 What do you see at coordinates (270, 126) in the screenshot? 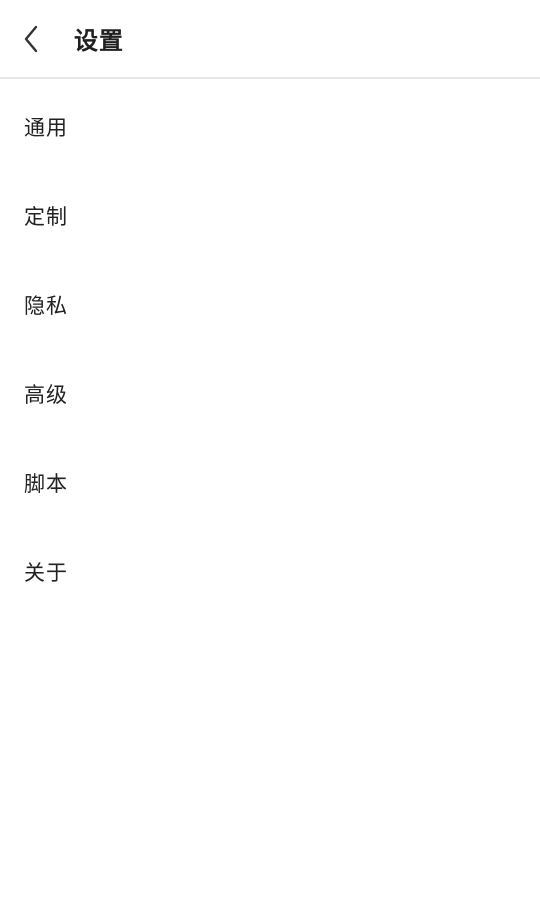
I see `menu-item-general: 通用` at bounding box center [270, 126].